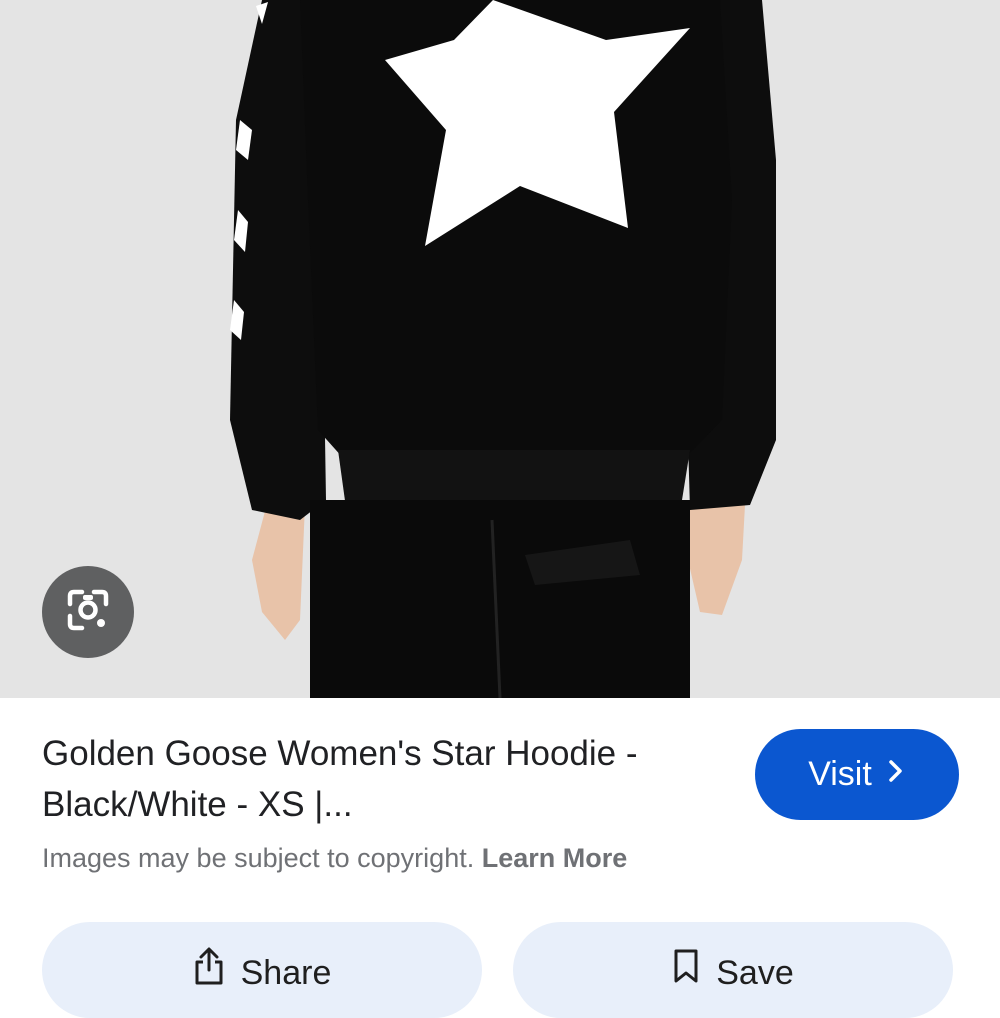 This screenshot has height=1018, width=1000. What do you see at coordinates (840, 774) in the screenshot?
I see `visit-label: Visit` at bounding box center [840, 774].